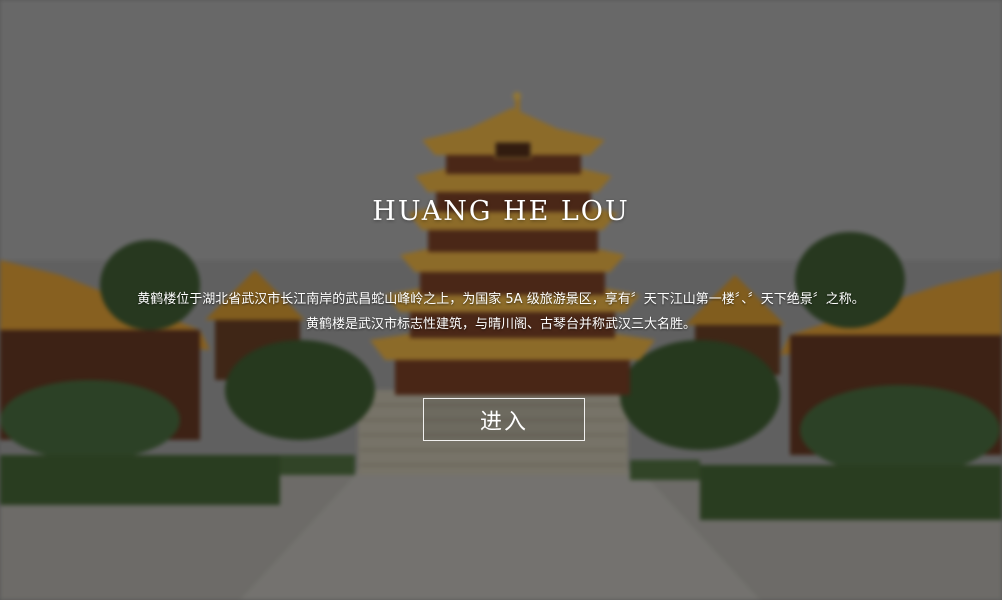 This screenshot has height=600, width=1002. What do you see at coordinates (504, 419) in the screenshot?
I see `enter-button: 进入` at bounding box center [504, 419].